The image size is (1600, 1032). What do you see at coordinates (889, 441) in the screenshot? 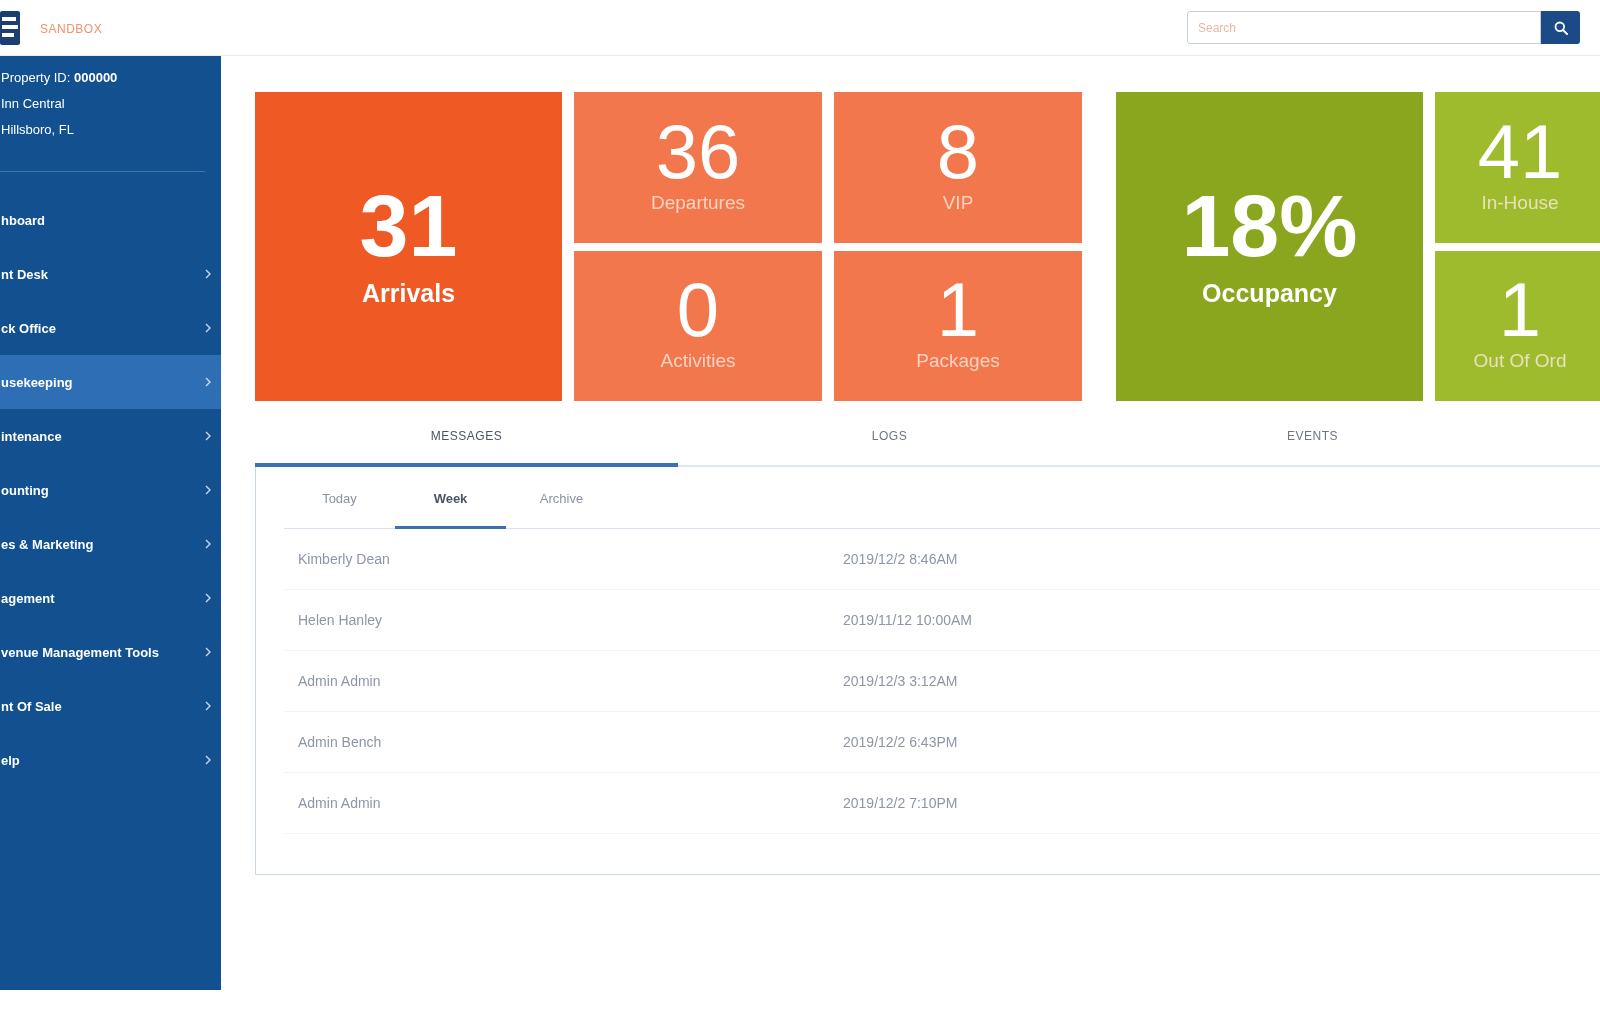
I see `section-tab: LOGS` at bounding box center [889, 441].